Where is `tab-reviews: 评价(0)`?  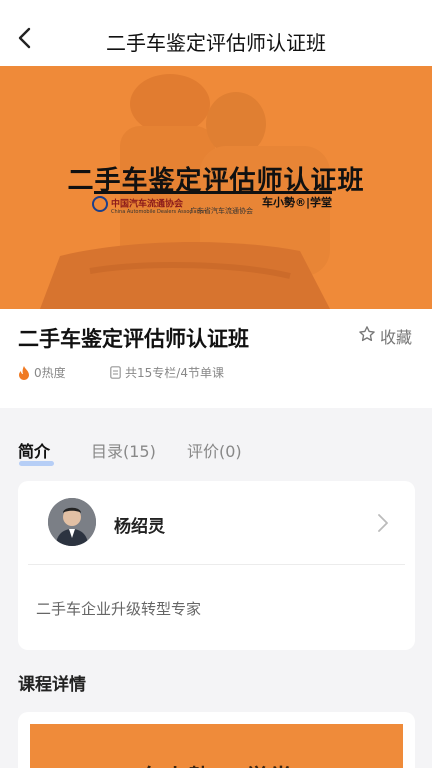
tab-reviews: 评价(0) is located at coordinates (214, 450).